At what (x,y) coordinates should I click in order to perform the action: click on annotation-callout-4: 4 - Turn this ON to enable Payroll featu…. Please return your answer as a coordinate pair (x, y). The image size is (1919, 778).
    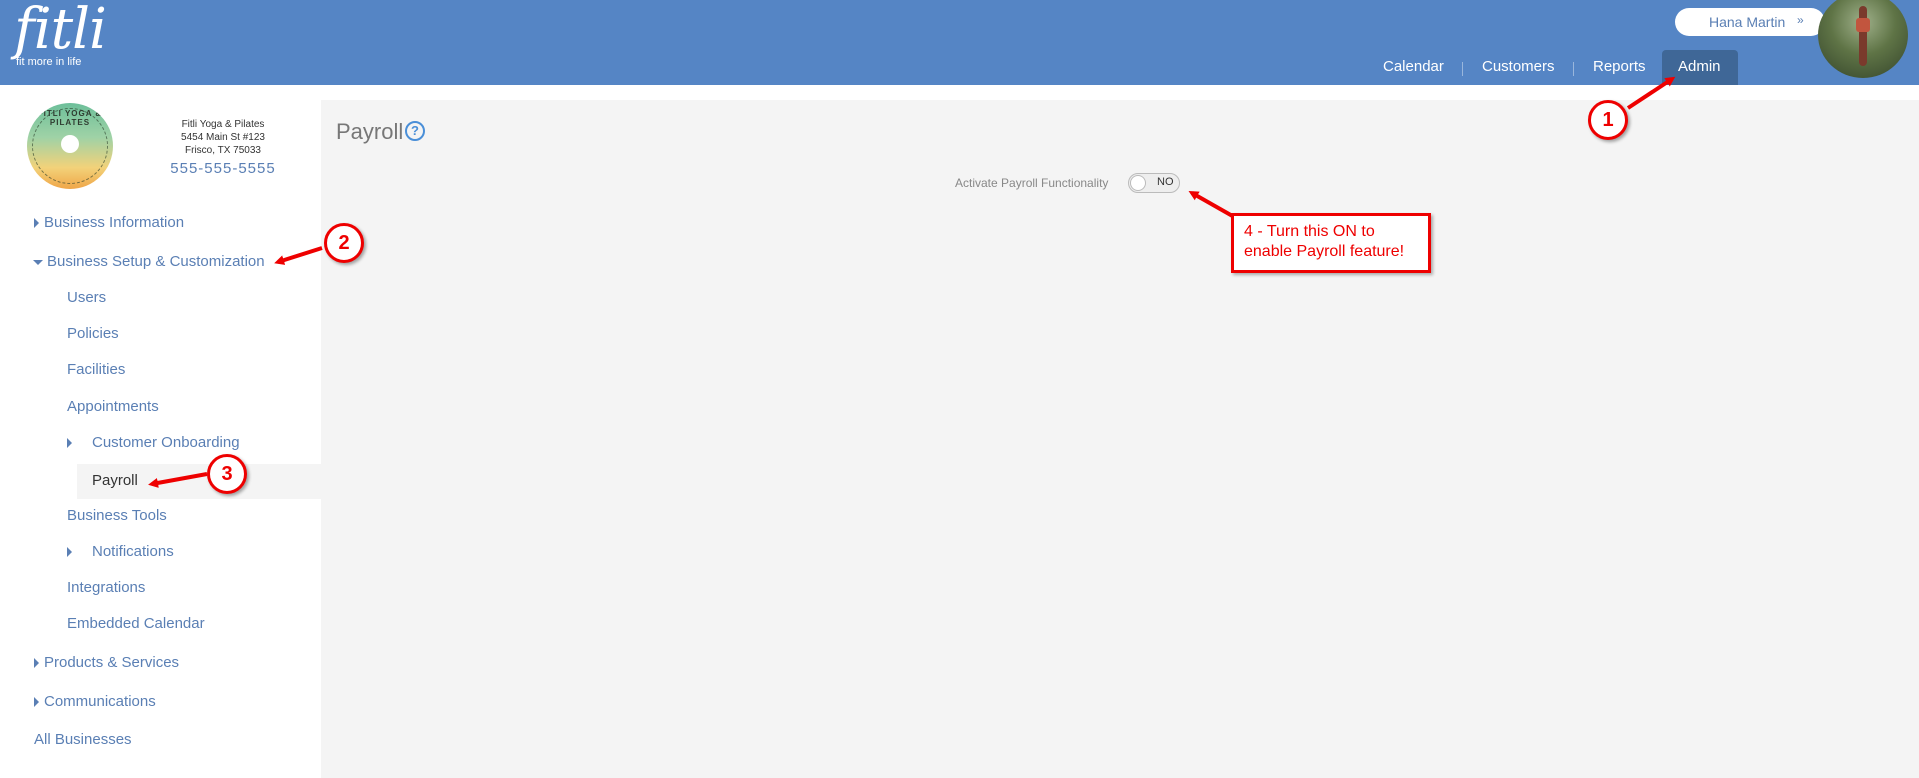
    Looking at the image, I should click on (1331, 243).